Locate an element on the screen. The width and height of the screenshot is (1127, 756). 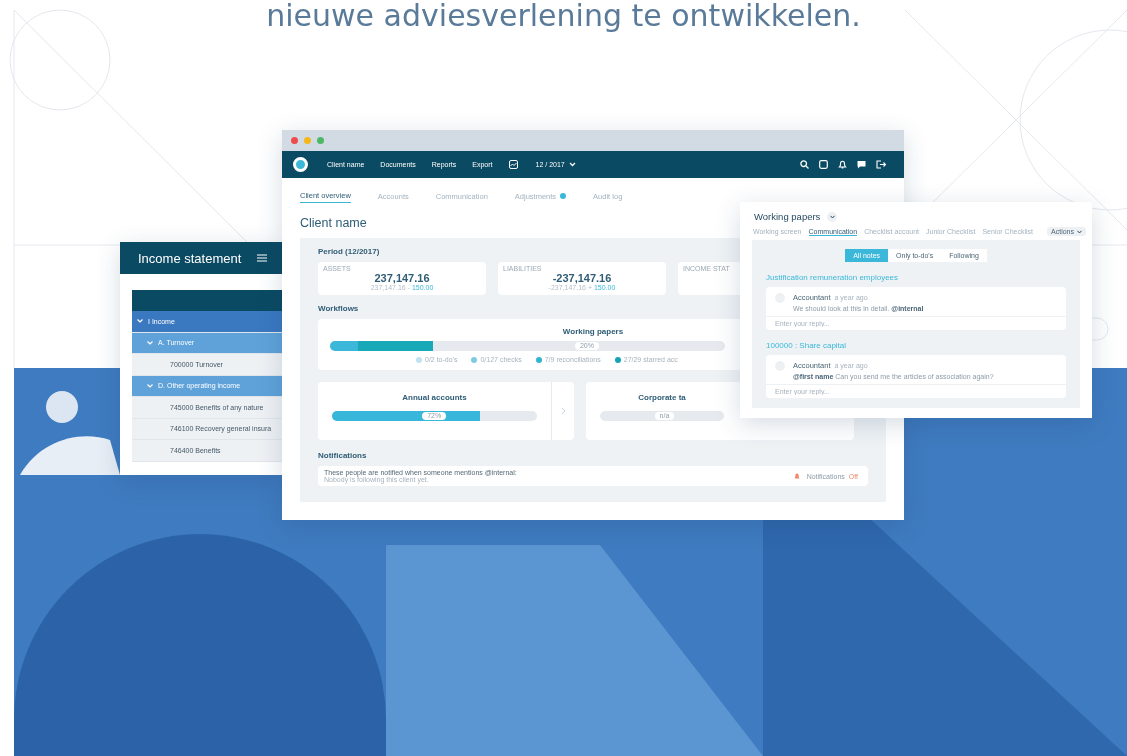
square-icon is located at coordinates (823, 164).